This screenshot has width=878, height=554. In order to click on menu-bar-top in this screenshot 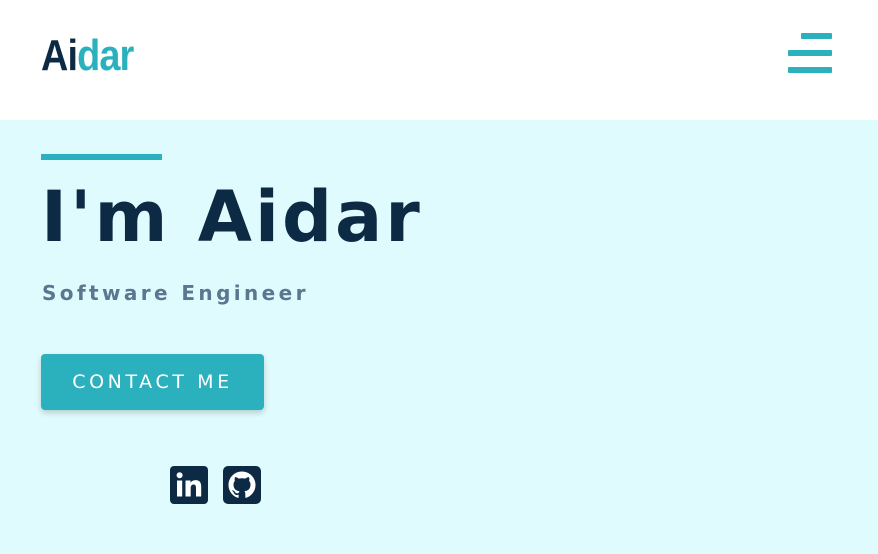, I will do `click(816, 36)`.